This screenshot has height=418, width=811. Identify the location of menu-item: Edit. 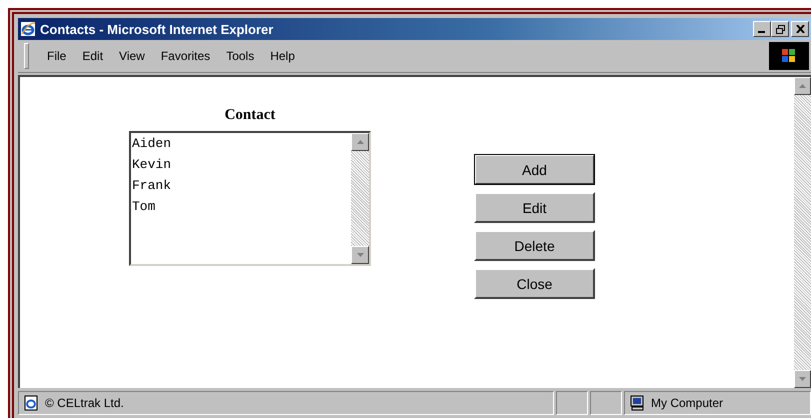
(93, 56).